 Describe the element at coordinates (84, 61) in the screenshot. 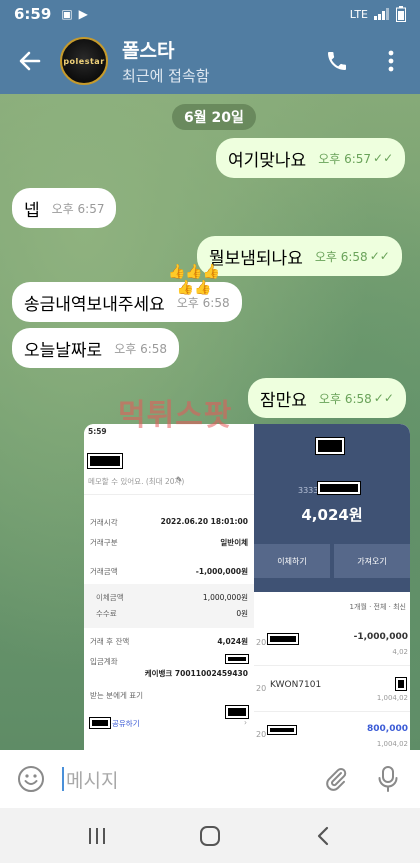

I see `avatar: polestar` at that location.